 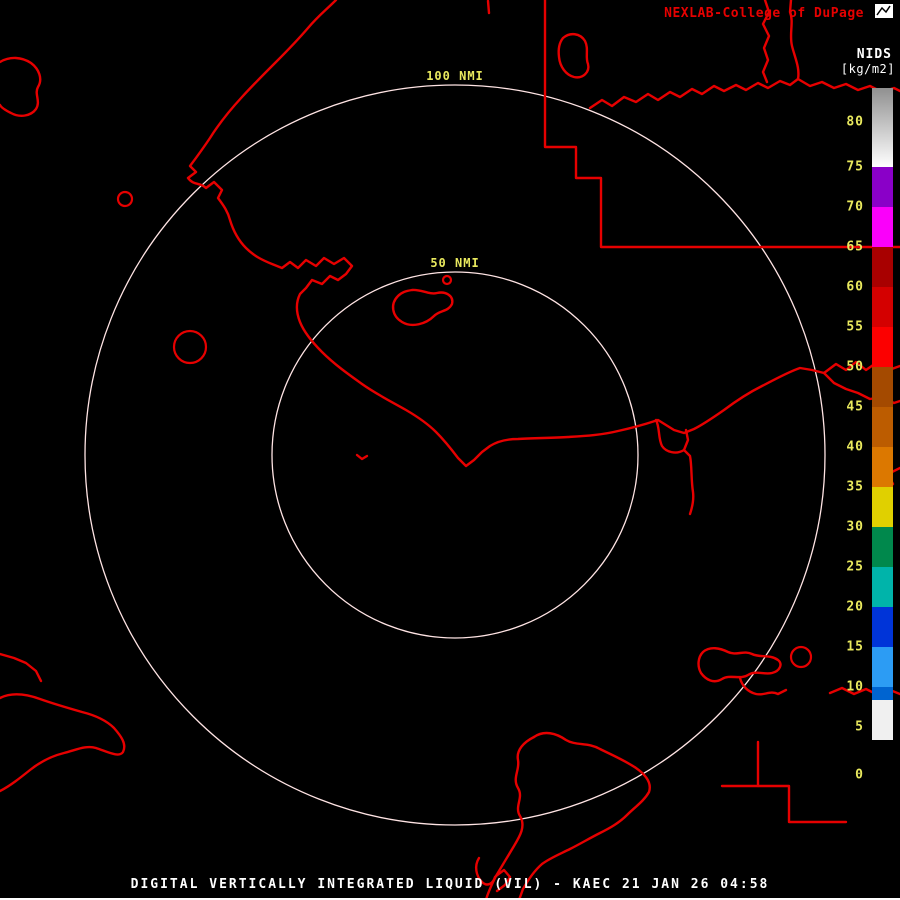 What do you see at coordinates (855, 122) in the screenshot?
I see `colorbar-value-label: 80` at bounding box center [855, 122].